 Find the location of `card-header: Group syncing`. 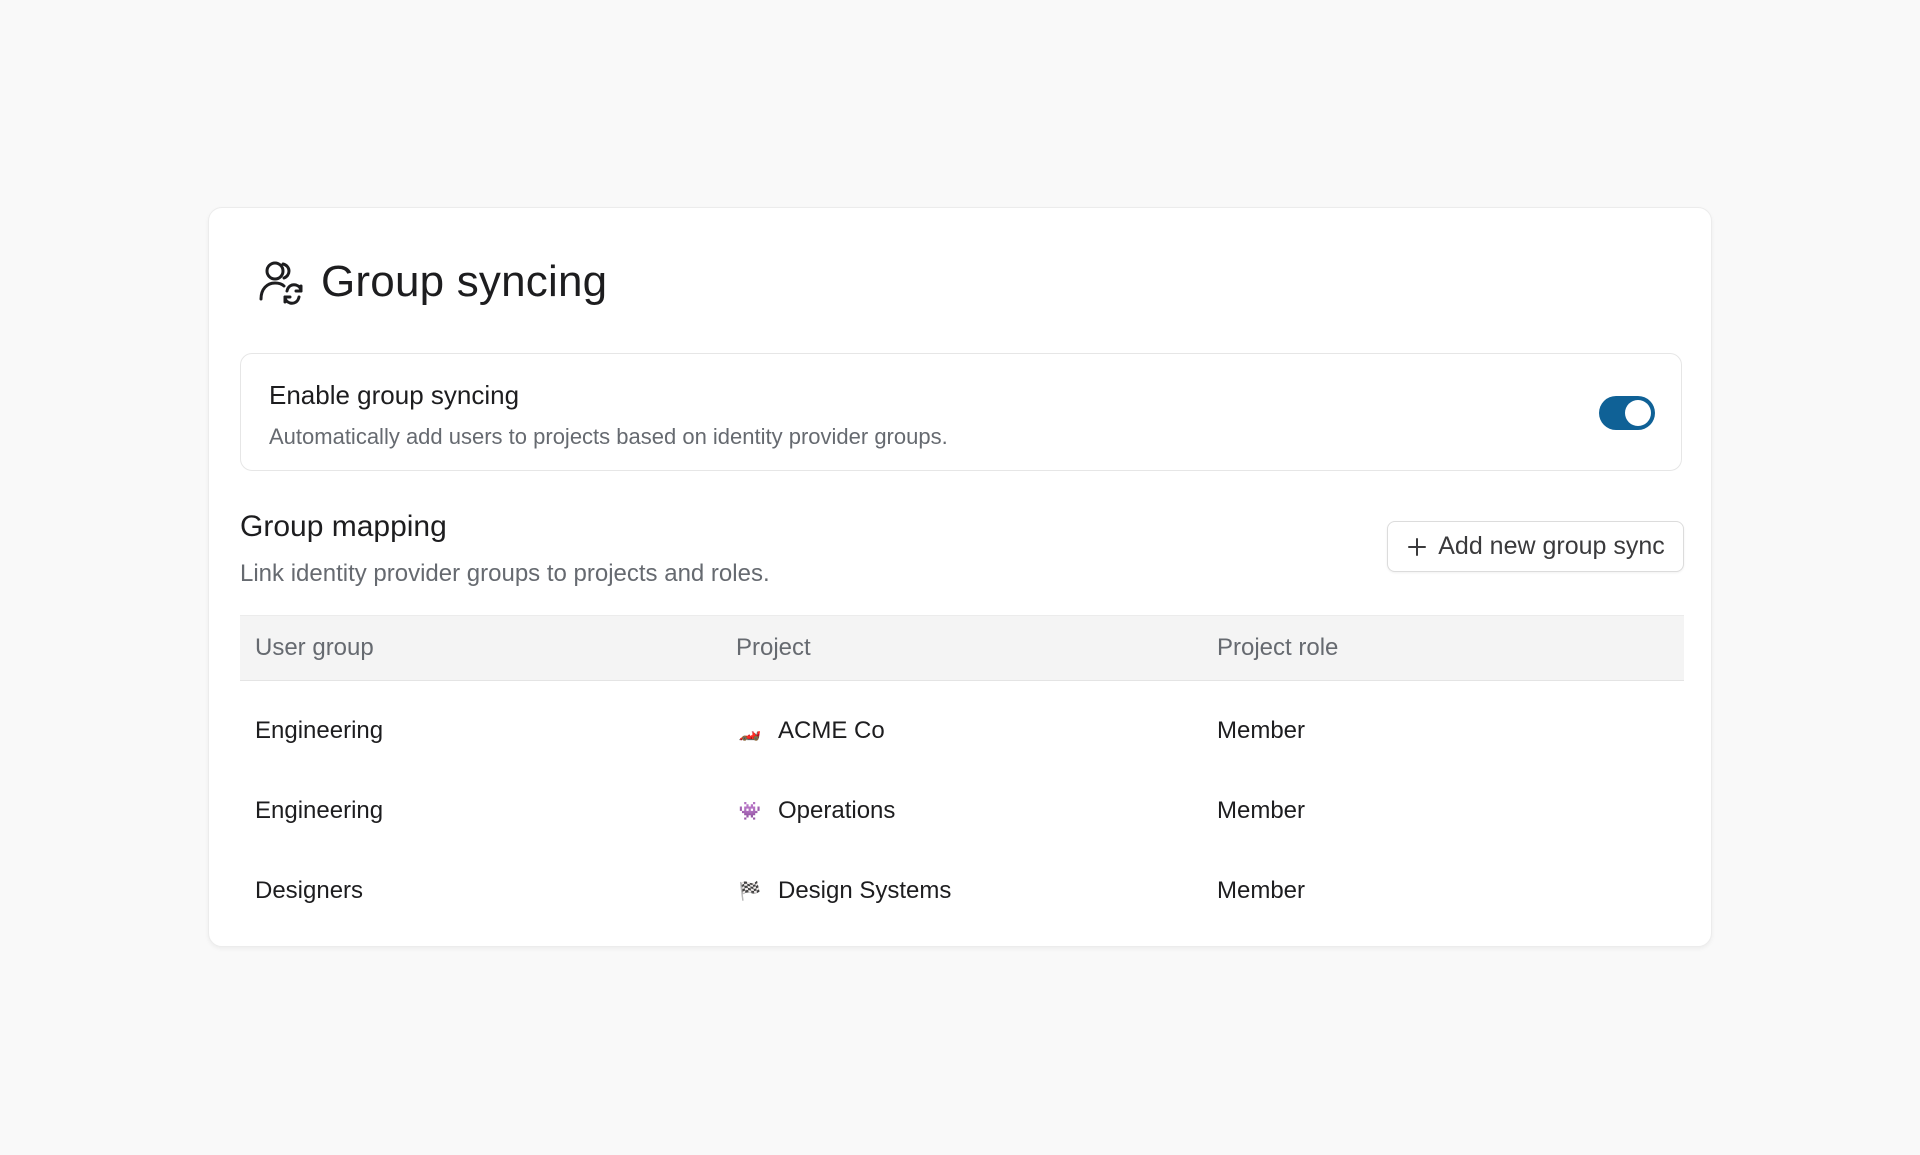

card-header: Group syncing is located at coordinates (430, 282).